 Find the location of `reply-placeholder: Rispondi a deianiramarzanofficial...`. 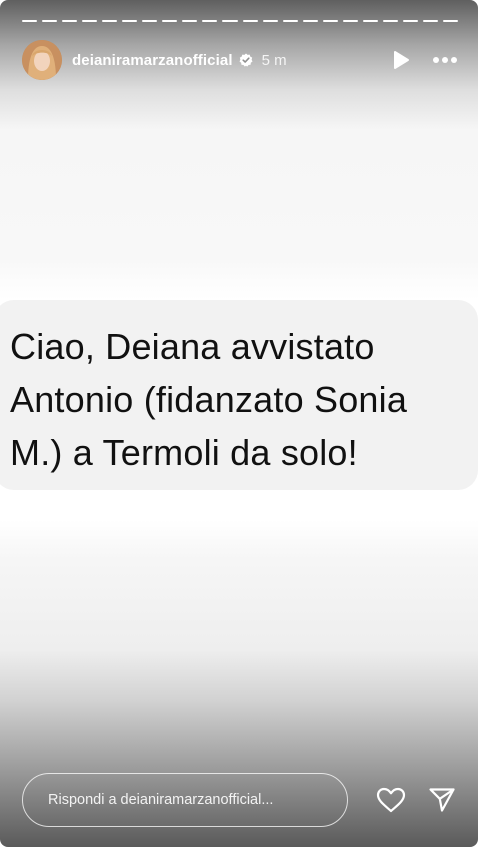

reply-placeholder: Rispondi a deianiramarzanofficial... is located at coordinates (161, 800).